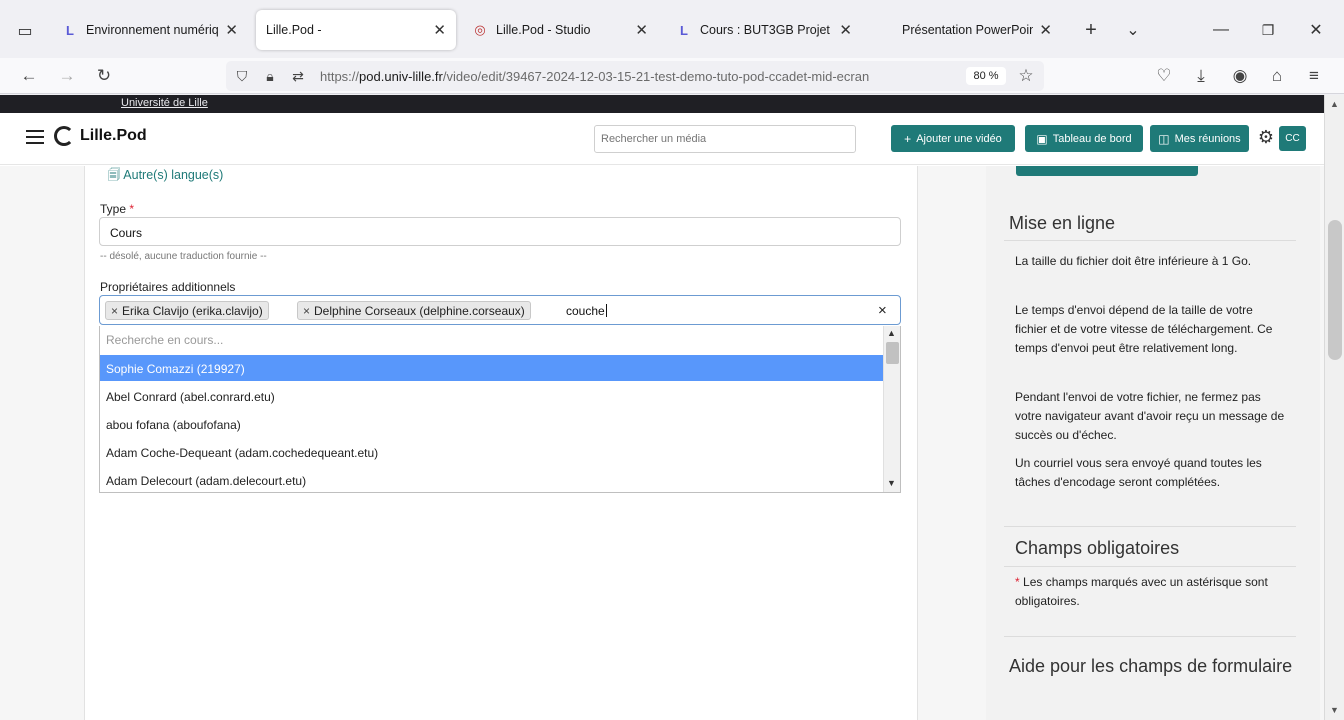 This screenshot has width=1344, height=720. What do you see at coordinates (67, 76) in the screenshot?
I see `forward-icon: →` at bounding box center [67, 76].